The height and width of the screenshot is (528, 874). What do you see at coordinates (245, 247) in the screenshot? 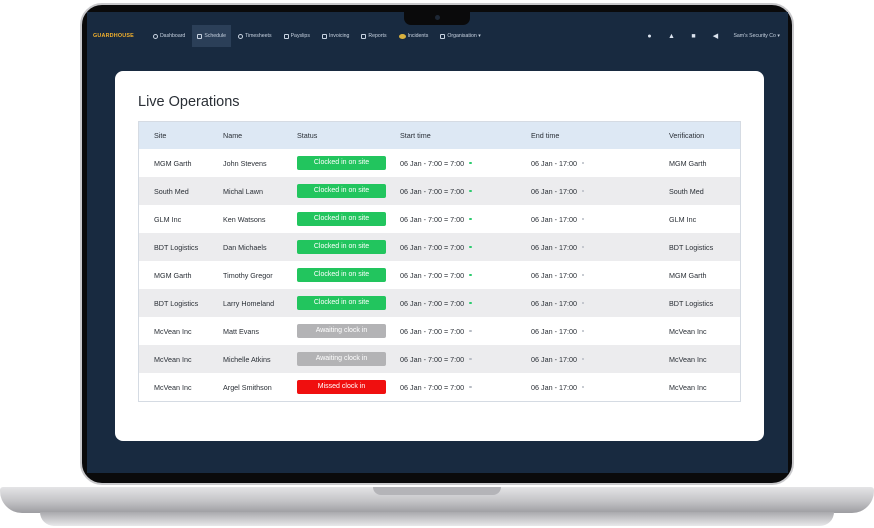
I see `cell-name: Dan Michaels` at bounding box center [245, 247].